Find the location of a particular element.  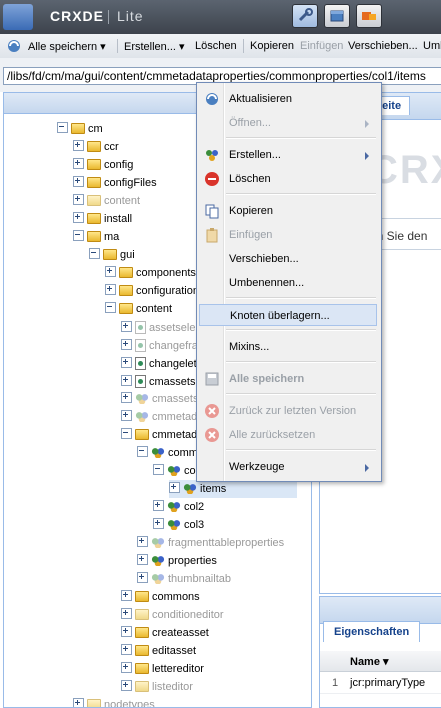

tree-node-configfiles: configFiles is located at coordinates (115, 183).